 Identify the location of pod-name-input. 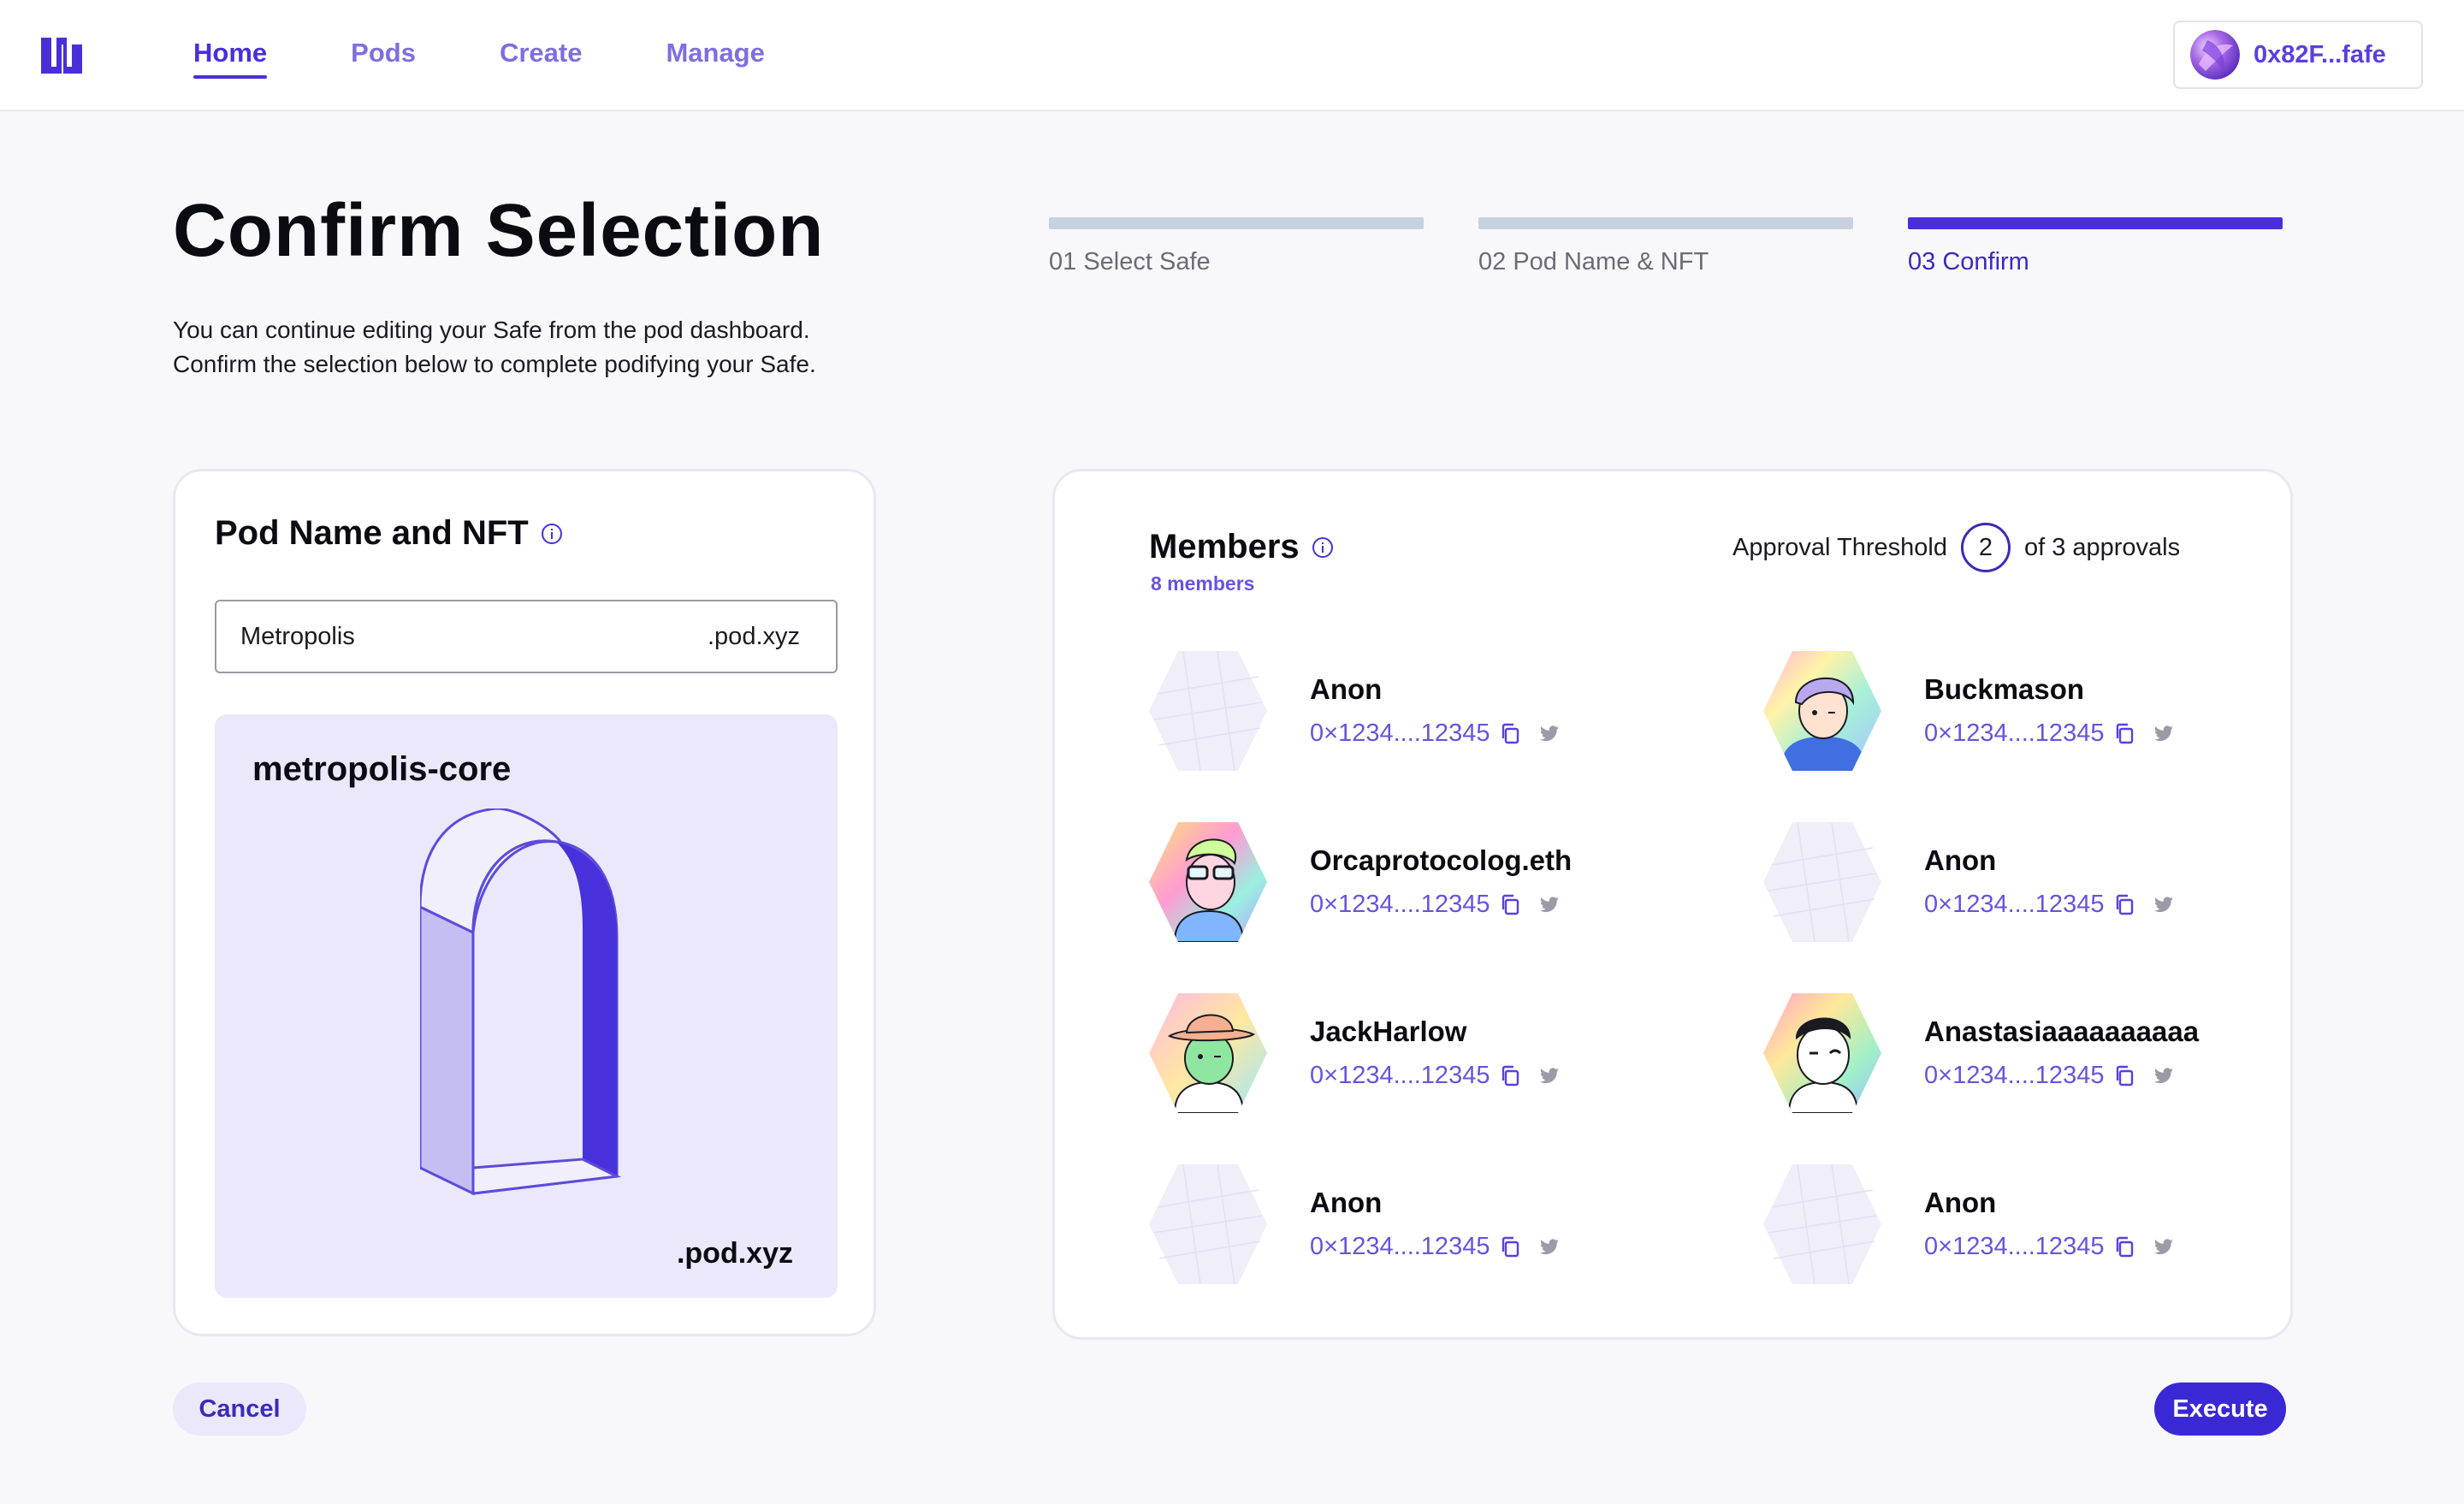
(411, 637).